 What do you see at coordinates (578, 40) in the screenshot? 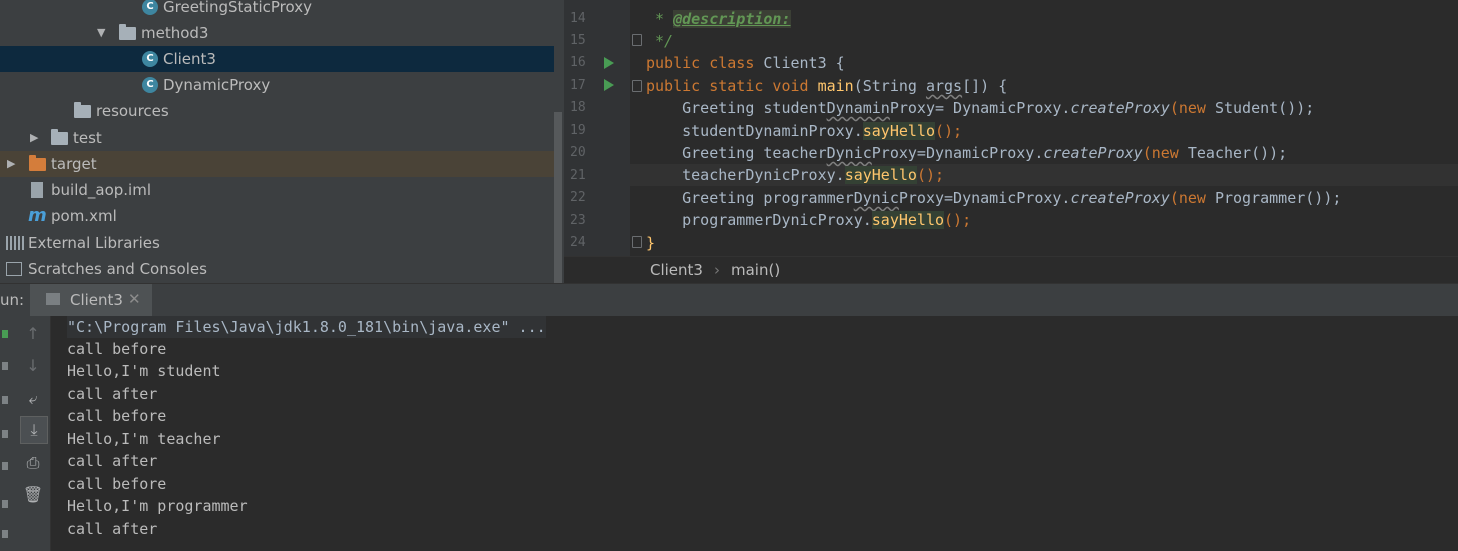
I see `line-number: 15` at bounding box center [578, 40].